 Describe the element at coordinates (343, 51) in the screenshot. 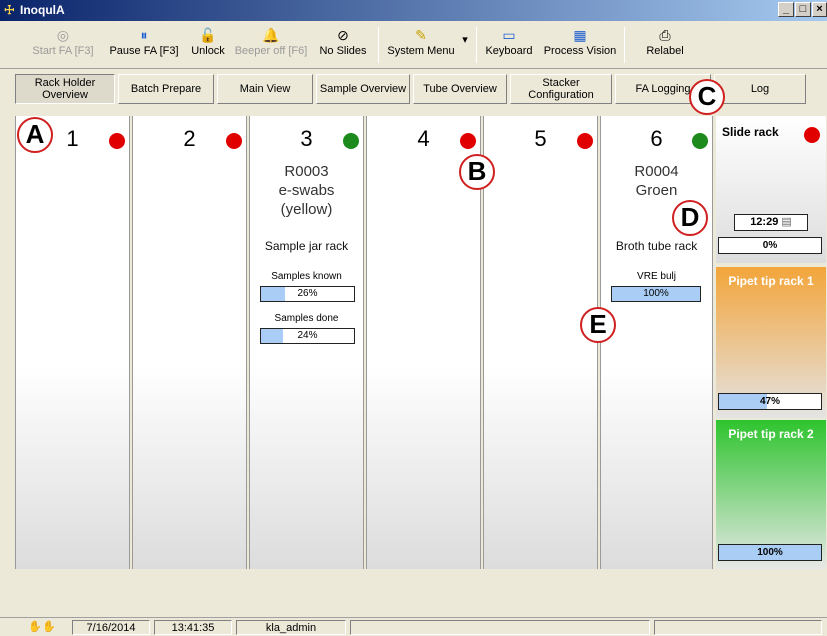

I see `no-slides-label: No Slides` at that location.